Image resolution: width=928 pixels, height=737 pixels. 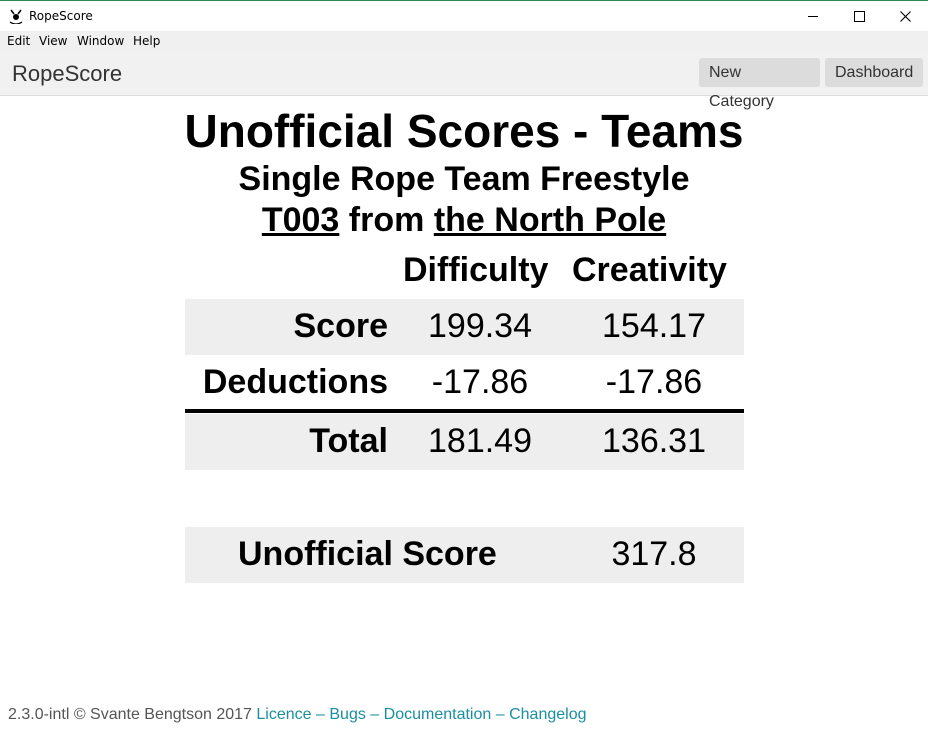 I want to click on table-row-deductions: Deductions -17.86 -17.86, so click(x=464, y=384).